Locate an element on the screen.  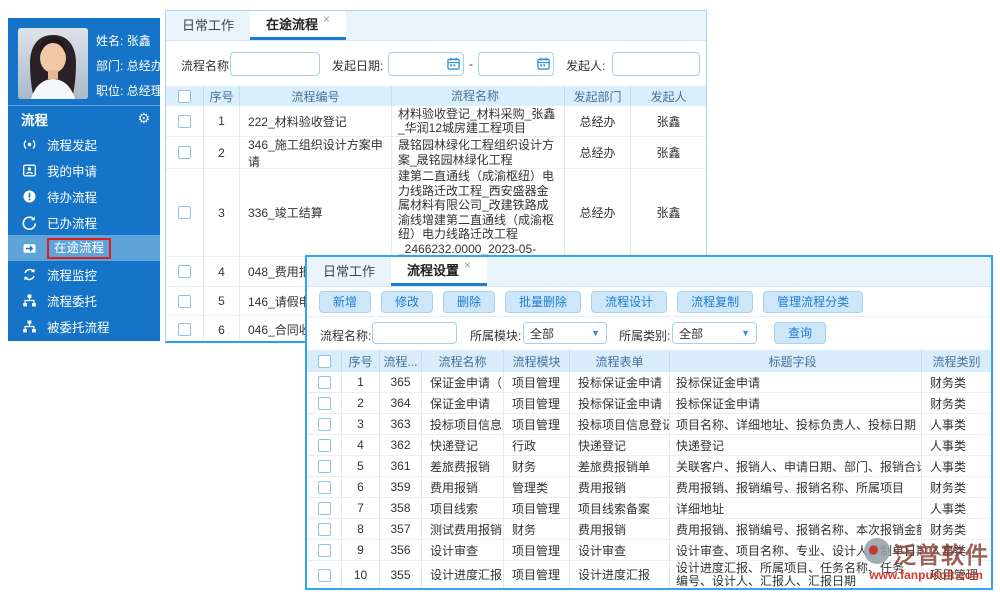
tab-process-settings: 流程设置 × is located at coordinates (439, 271).